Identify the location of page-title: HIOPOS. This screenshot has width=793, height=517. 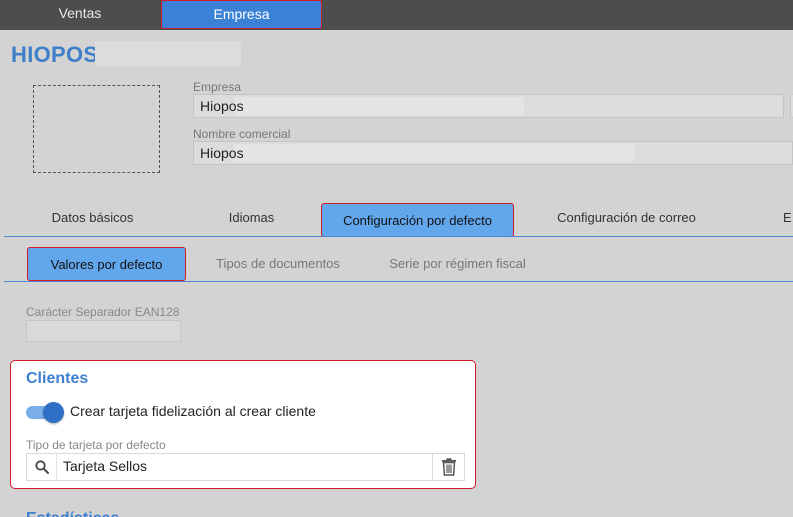
(55, 54).